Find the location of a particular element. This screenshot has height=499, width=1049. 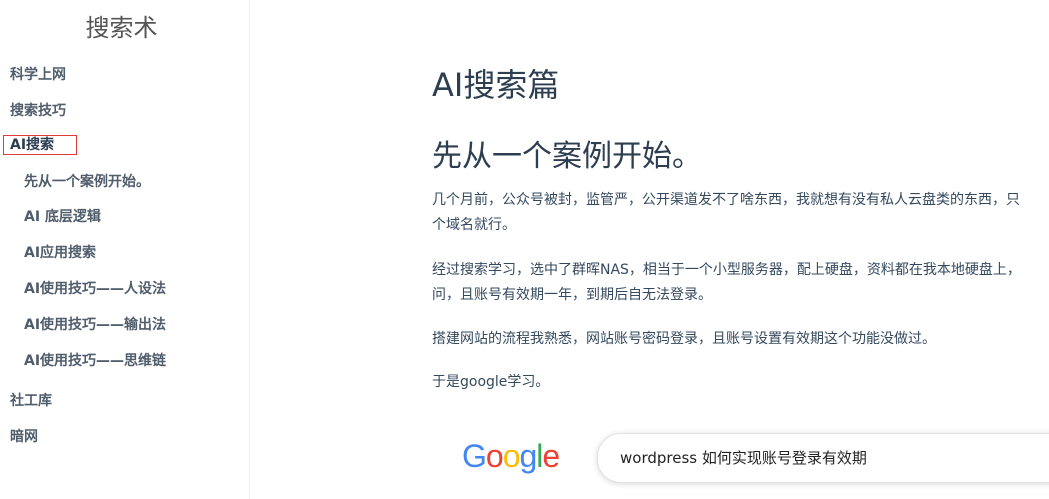

sidebar-subitem-ai-chain: AI使用技巧——思维链 is located at coordinates (95, 360).